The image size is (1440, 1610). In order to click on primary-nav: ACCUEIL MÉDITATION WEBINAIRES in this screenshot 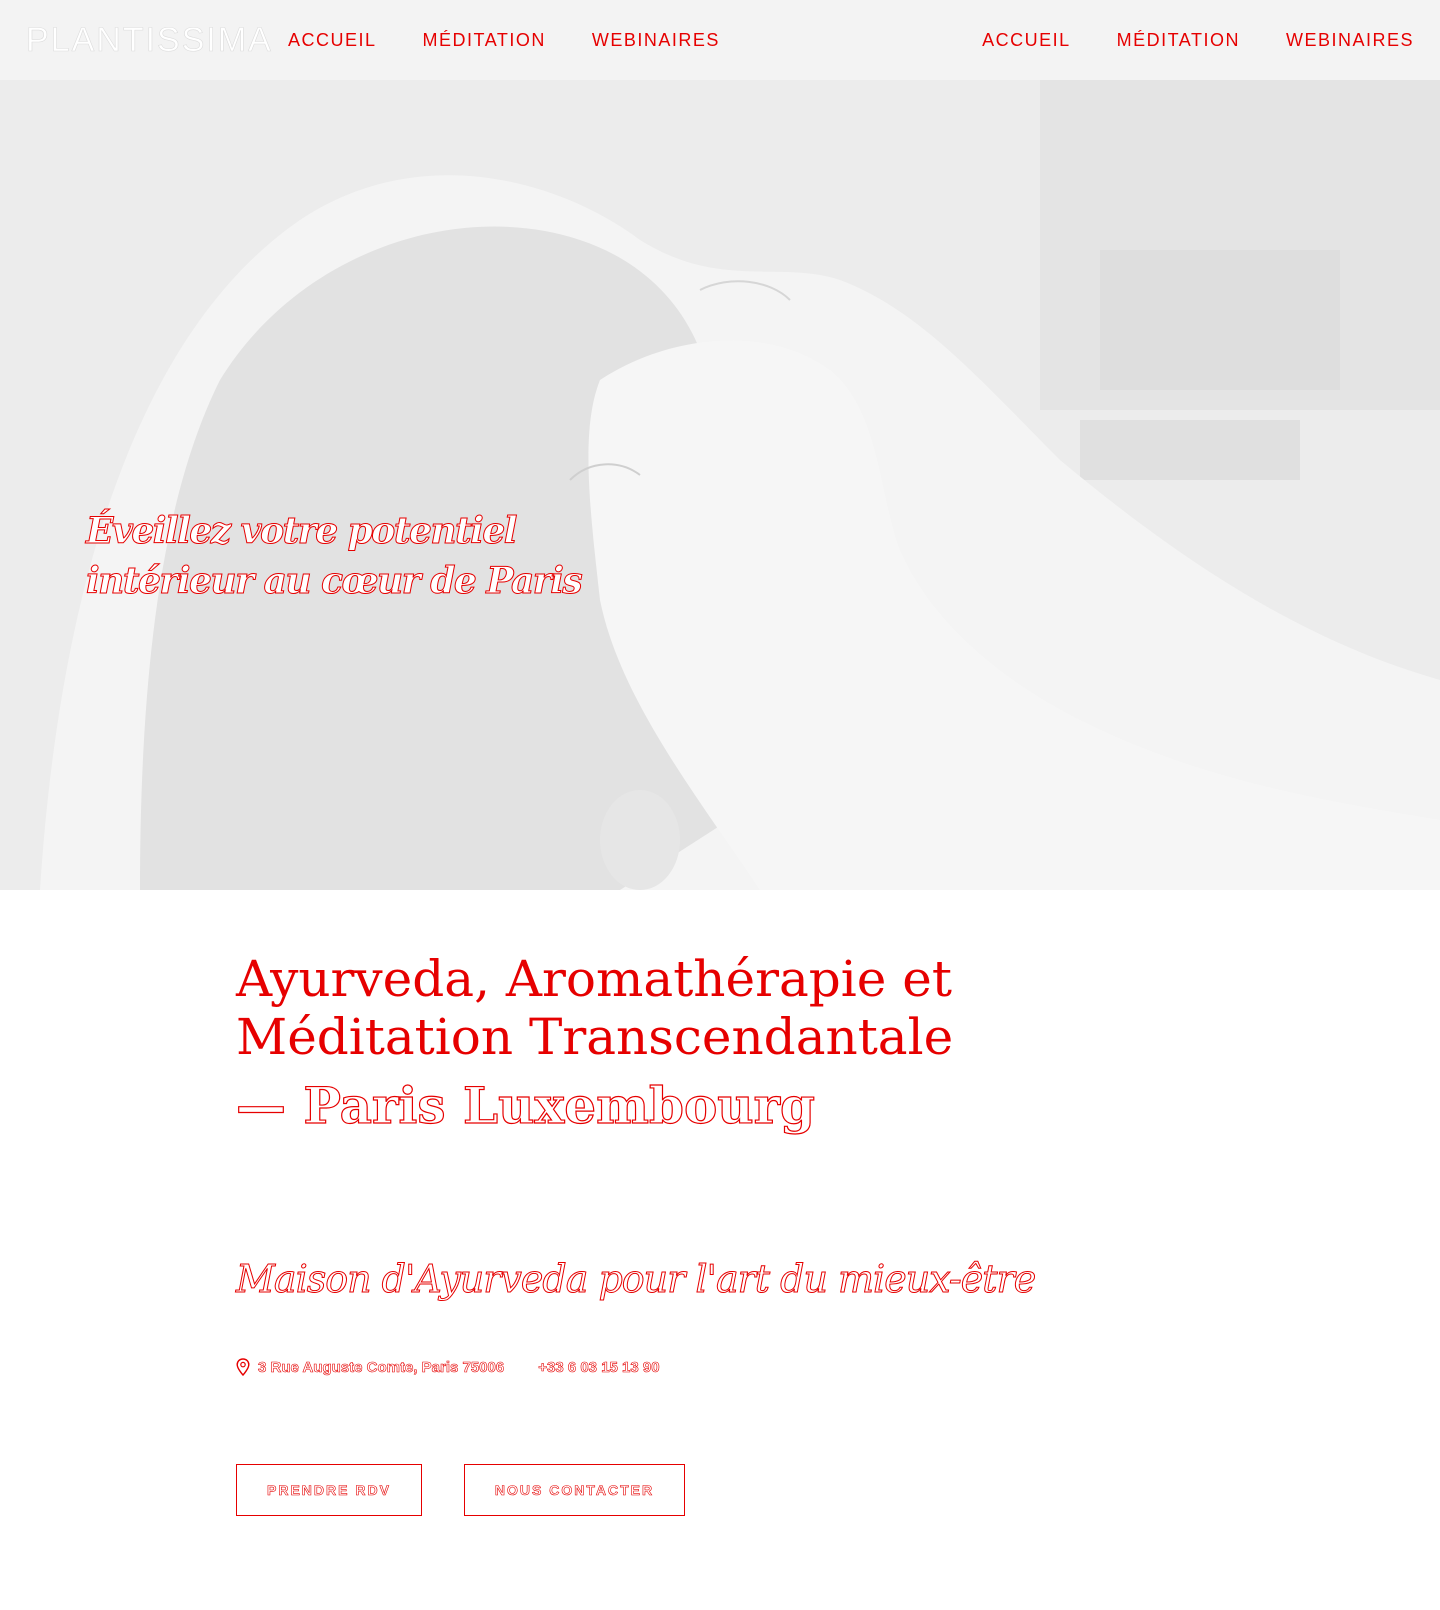, I will do `click(504, 40)`.